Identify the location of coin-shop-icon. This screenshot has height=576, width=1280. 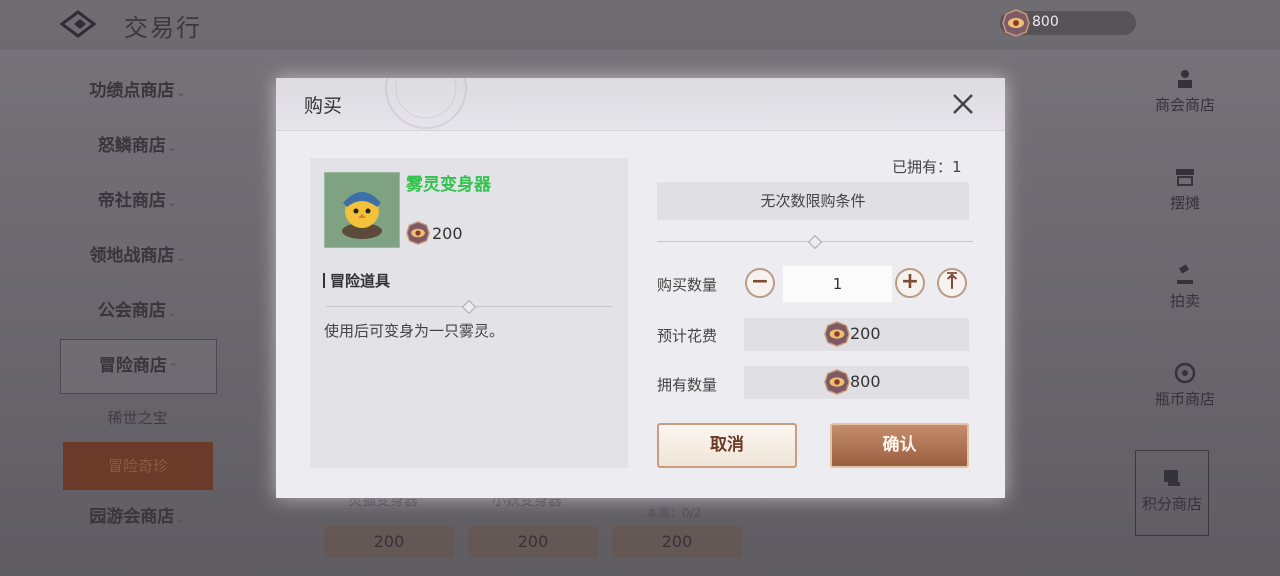
(1185, 373).